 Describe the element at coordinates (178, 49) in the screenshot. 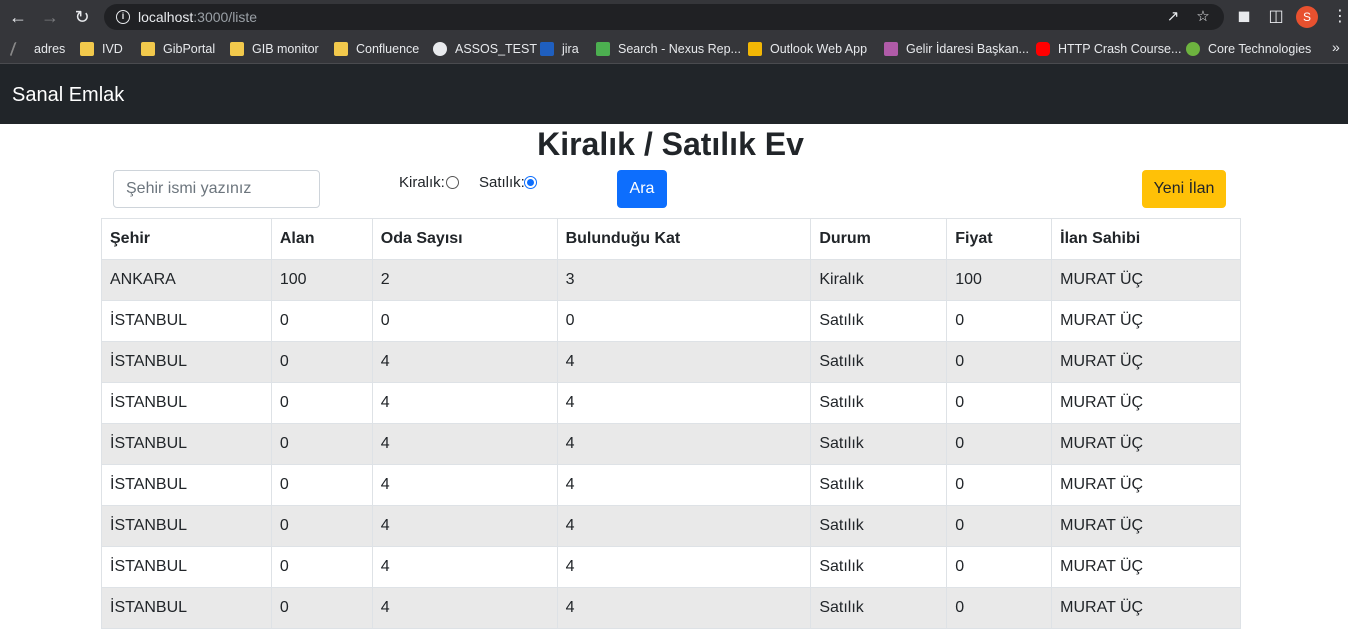

I see `bookmark-gibportal: GibPortal` at that location.